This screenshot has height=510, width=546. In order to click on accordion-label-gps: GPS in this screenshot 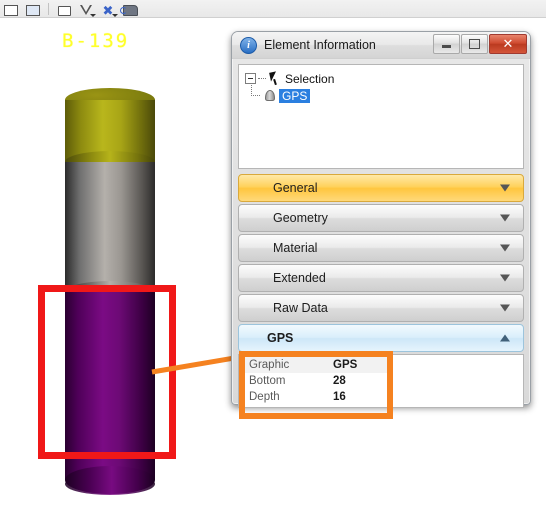, I will do `click(280, 338)`.